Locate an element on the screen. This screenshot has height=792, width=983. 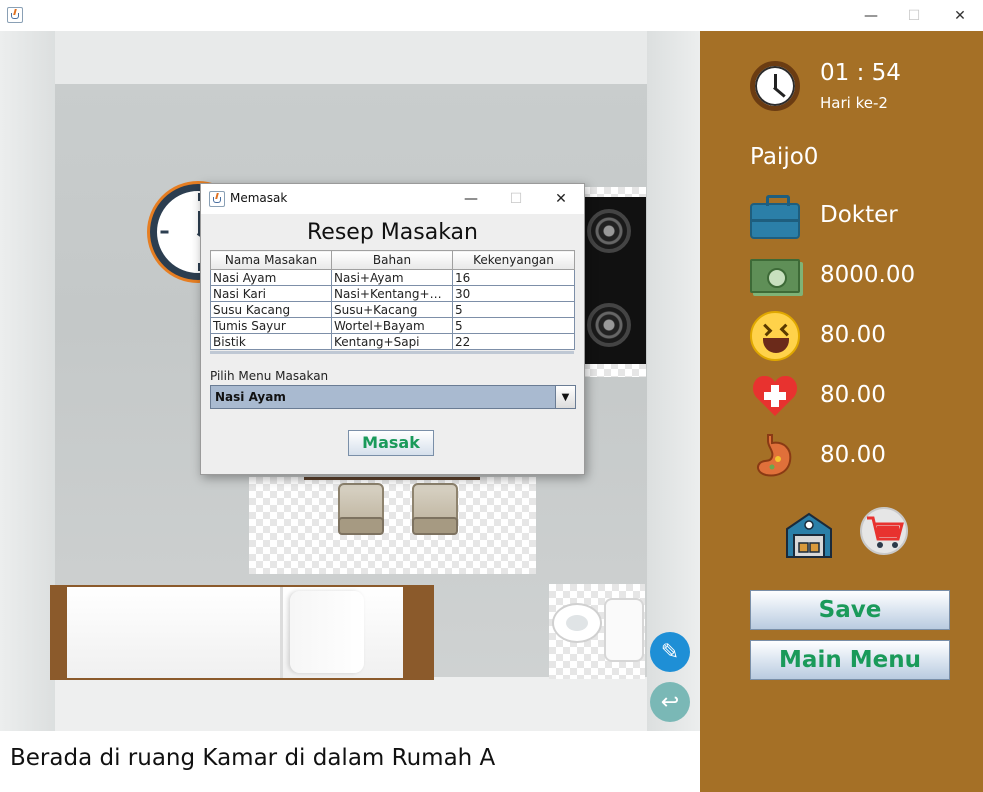
left-wall is located at coordinates (27, 381).